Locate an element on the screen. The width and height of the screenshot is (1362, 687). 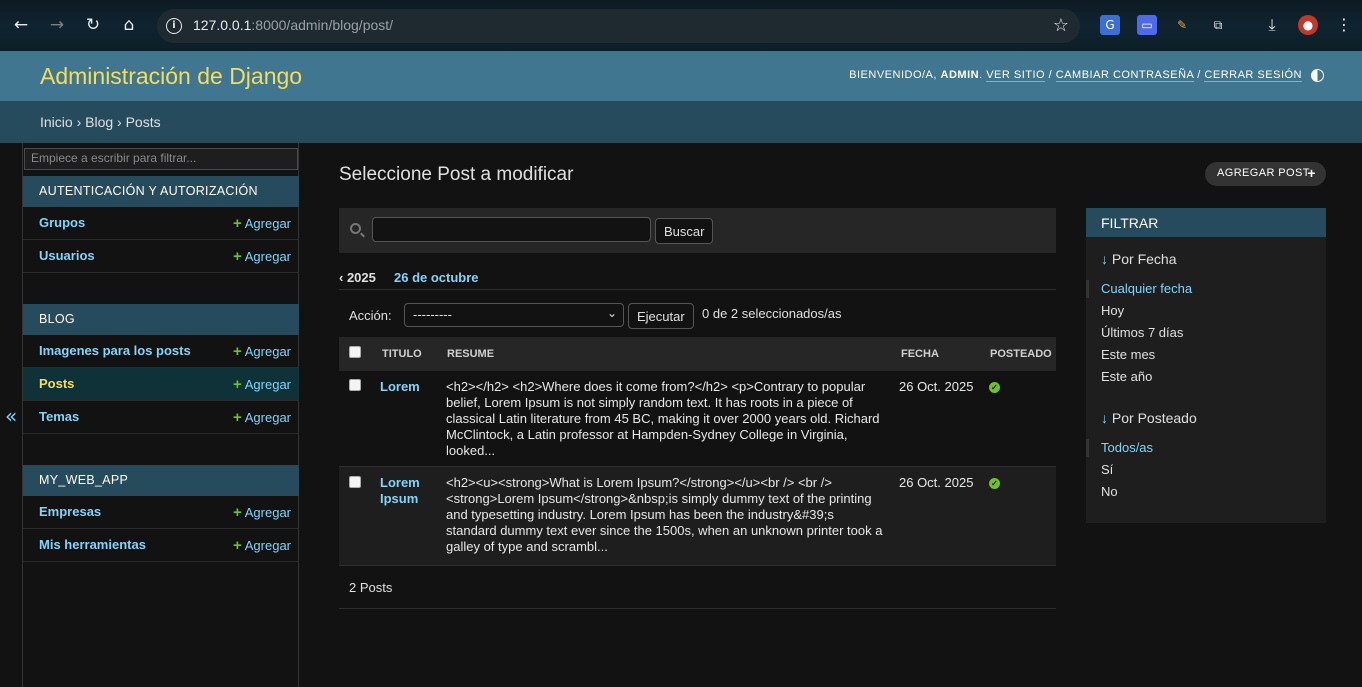
browser-menu-icon: ⋮ is located at coordinates (1344, 25).